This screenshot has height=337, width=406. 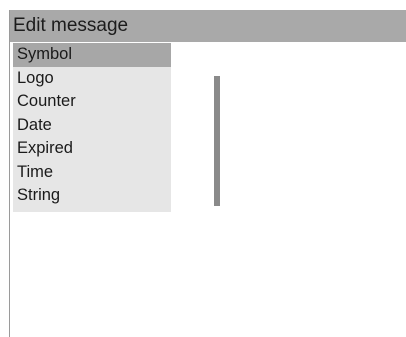 I want to click on list-item-time: Time, so click(x=92, y=173).